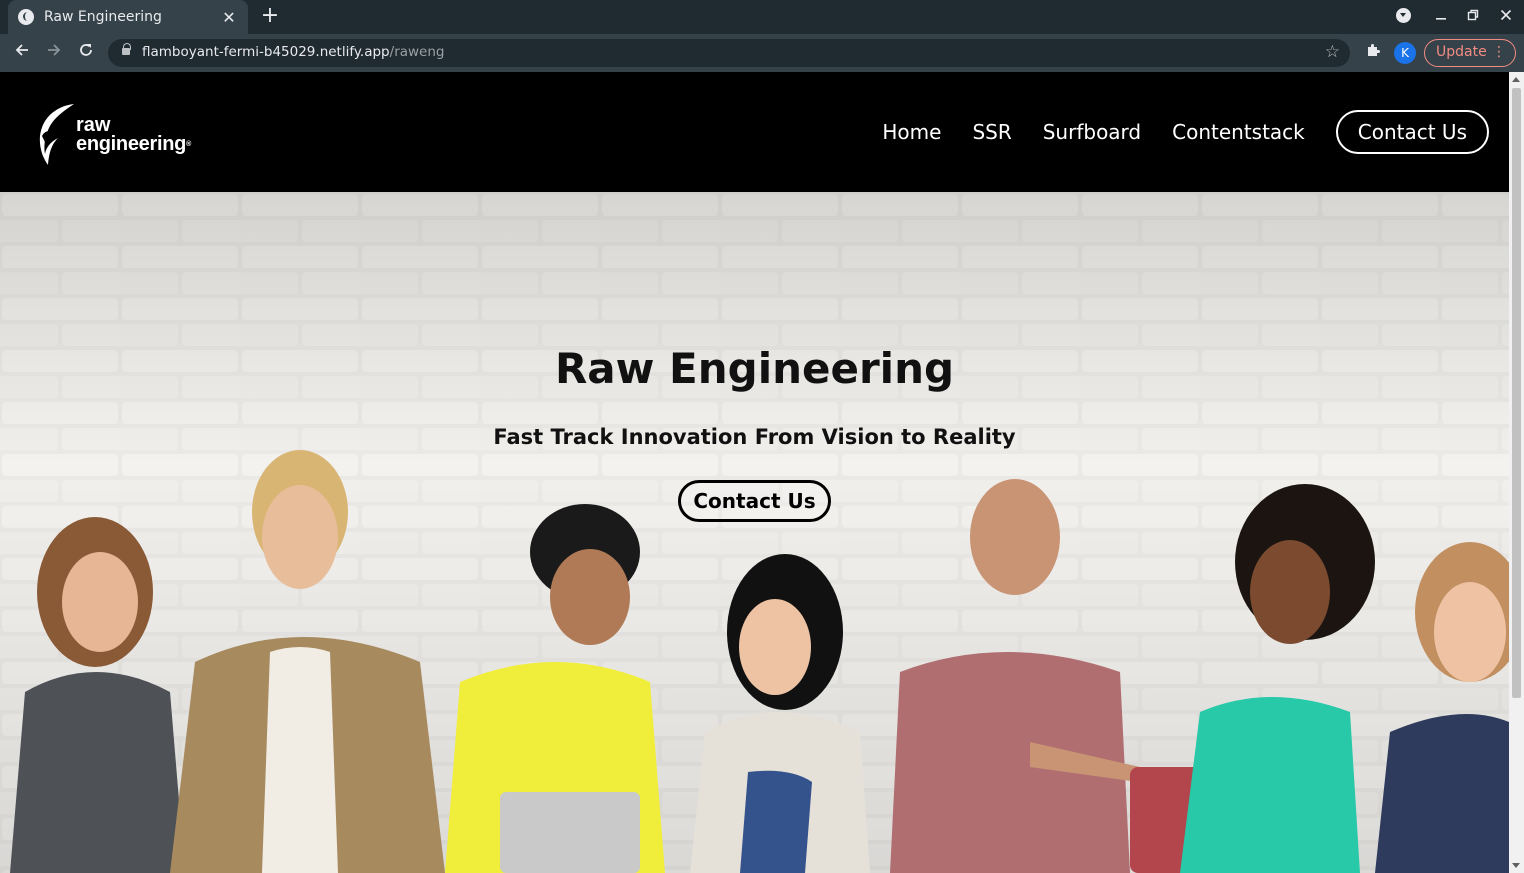  I want to click on scroll-down-arrow-icon, so click(1516, 865).